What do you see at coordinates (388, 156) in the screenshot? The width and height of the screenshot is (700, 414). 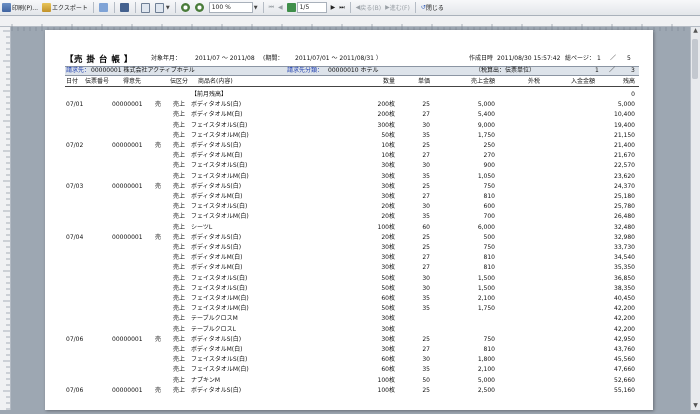 I see `cell-qty: 10枚` at bounding box center [388, 156].